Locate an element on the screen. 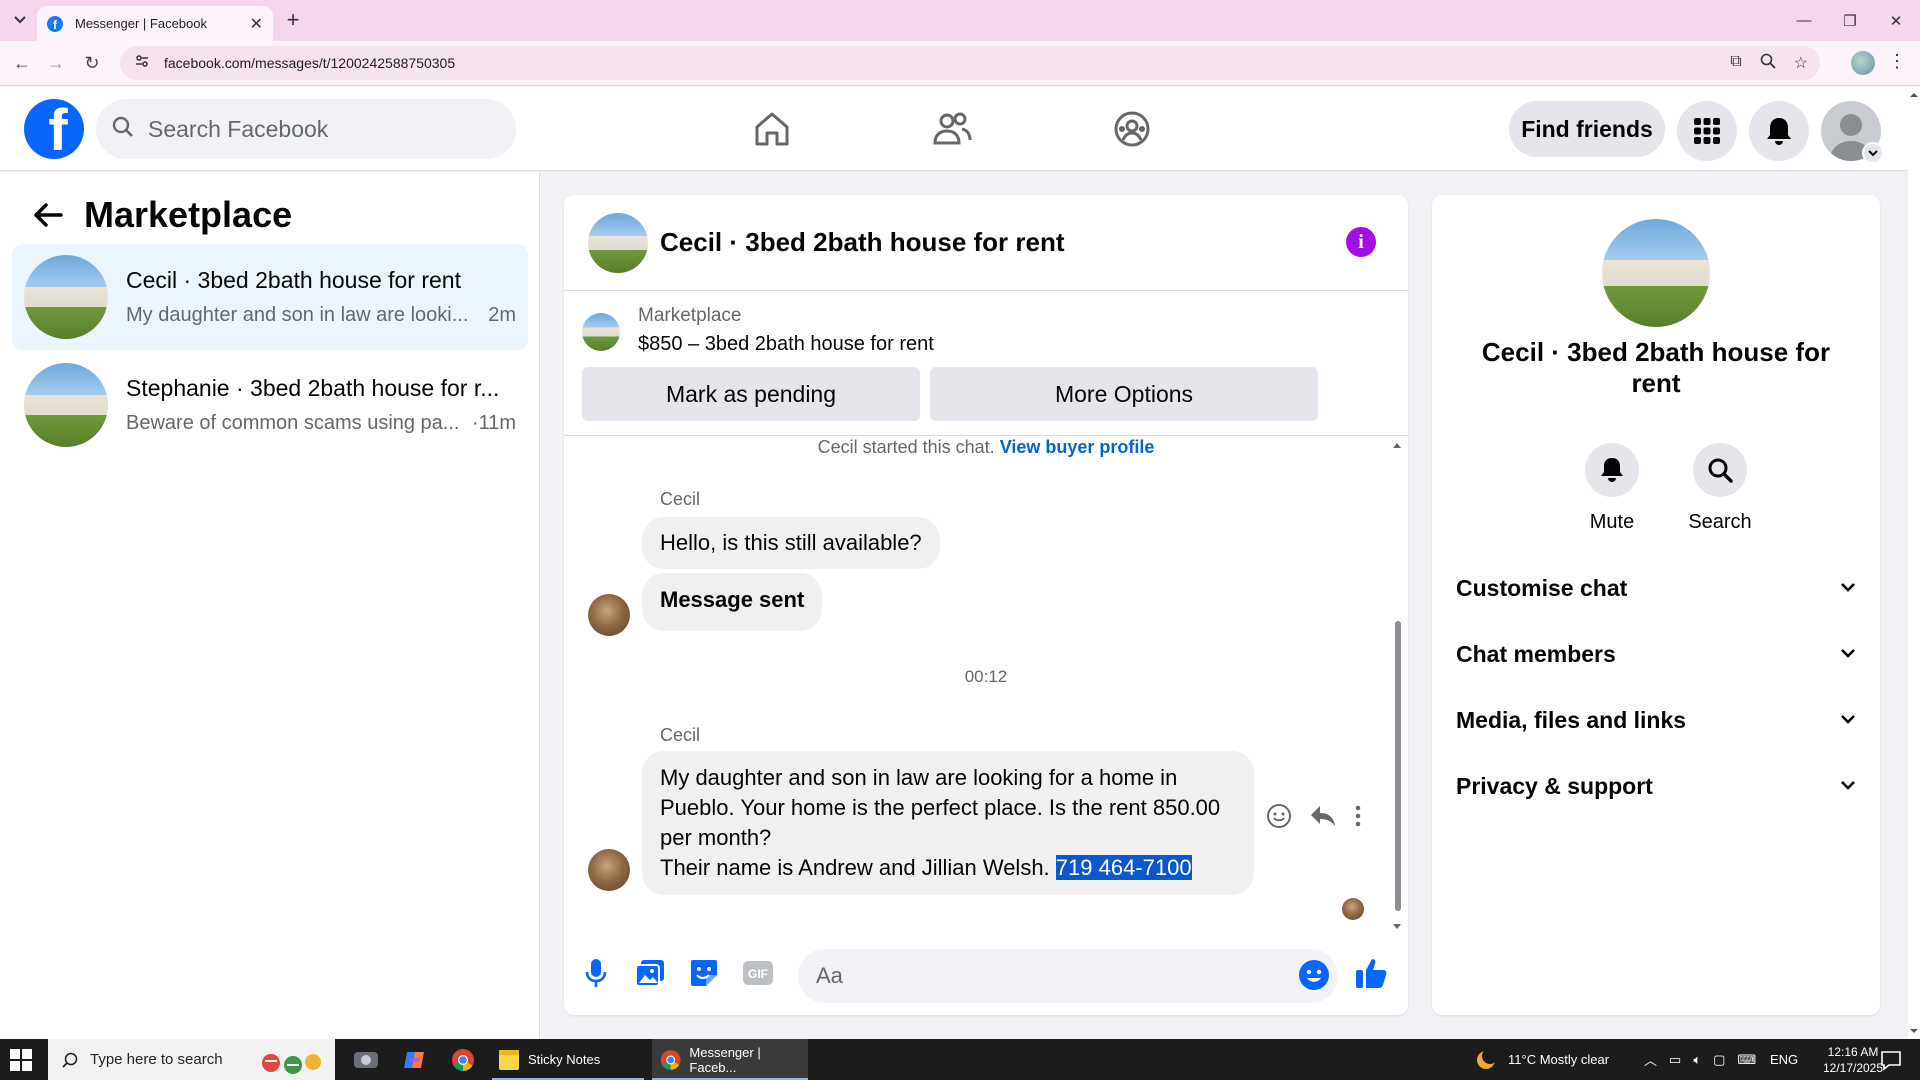 Image resolution: width=1920 pixels, height=1080 pixels. taskbar-app-chrome is located at coordinates (463, 1059).